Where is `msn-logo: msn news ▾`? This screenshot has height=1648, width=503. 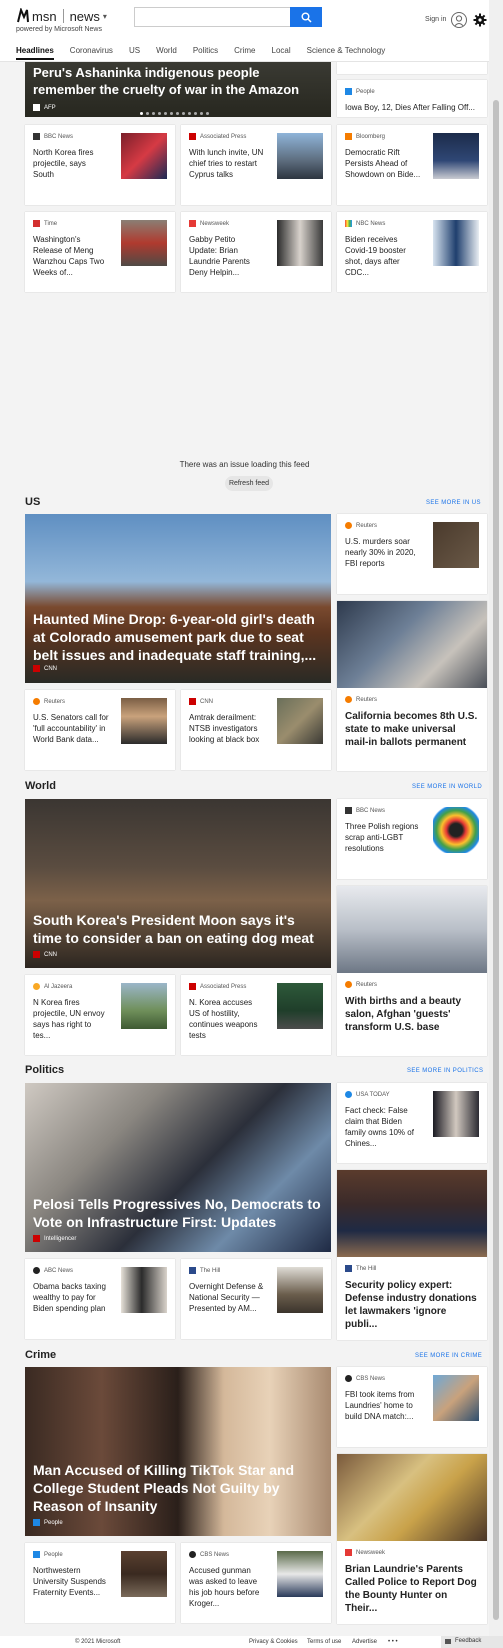 msn-logo: msn news ▾ is located at coordinates (61, 16).